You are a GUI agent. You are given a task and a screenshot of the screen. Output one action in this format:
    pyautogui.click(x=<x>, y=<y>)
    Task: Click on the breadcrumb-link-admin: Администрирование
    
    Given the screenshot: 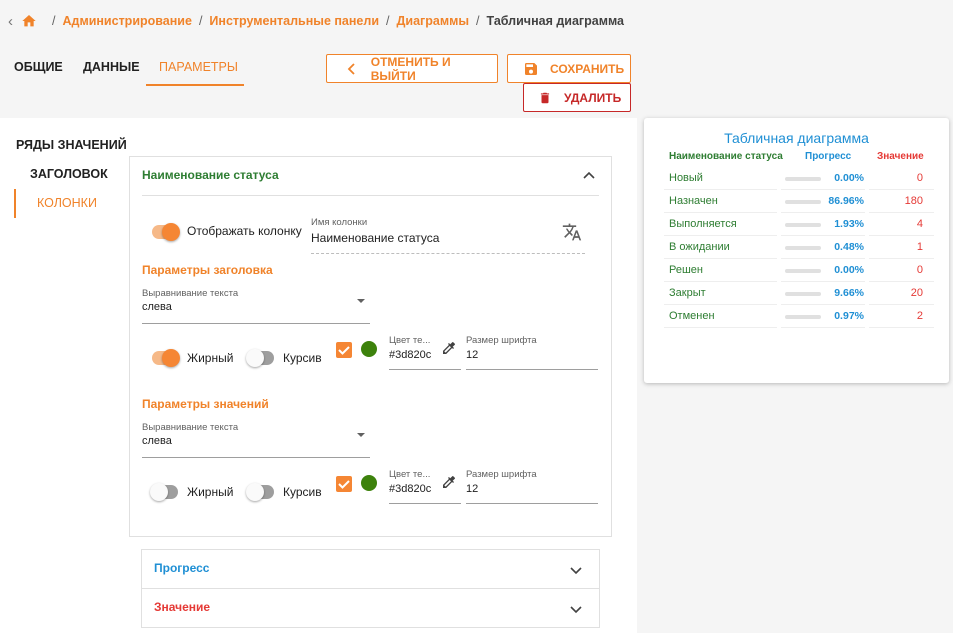 What is the action you would take?
    pyautogui.click(x=126, y=21)
    